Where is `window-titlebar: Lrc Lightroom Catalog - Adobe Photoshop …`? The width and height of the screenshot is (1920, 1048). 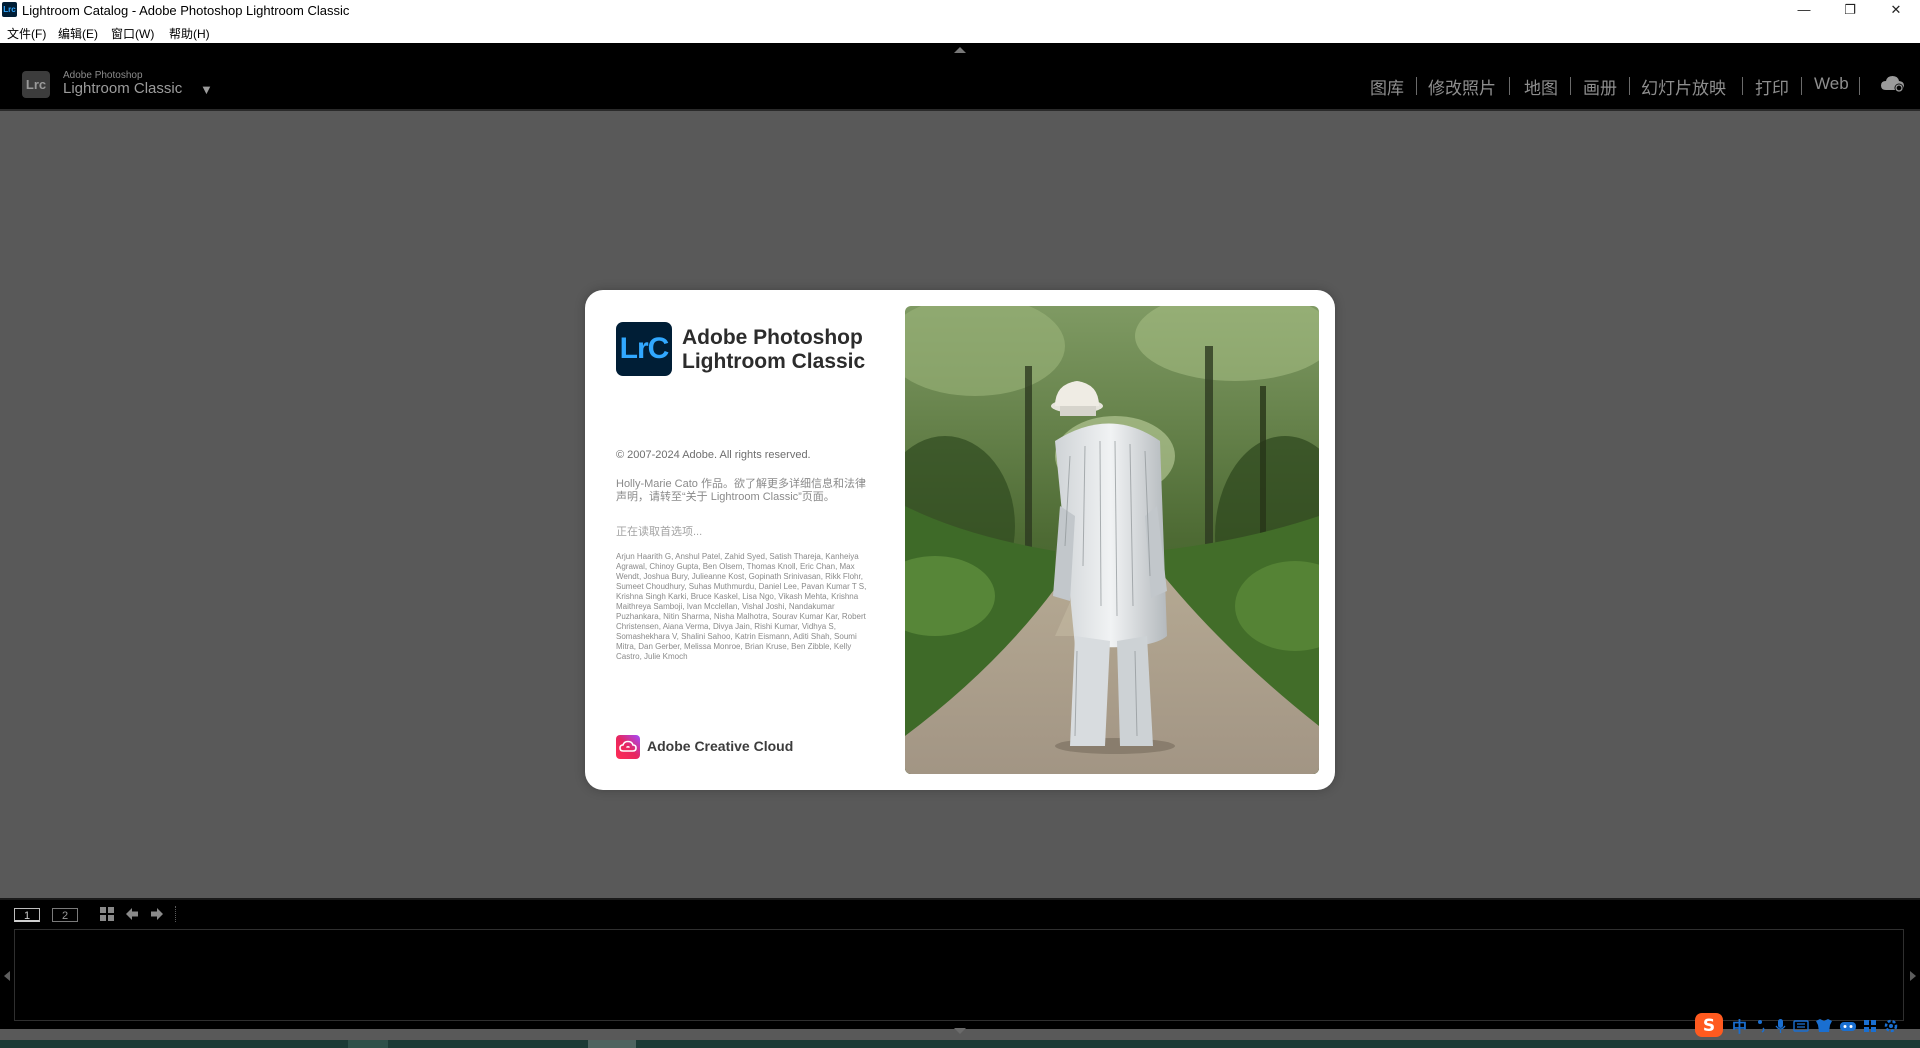
window-titlebar: Lrc Lightroom Catalog - Adobe Photoshop … is located at coordinates (960, 10).